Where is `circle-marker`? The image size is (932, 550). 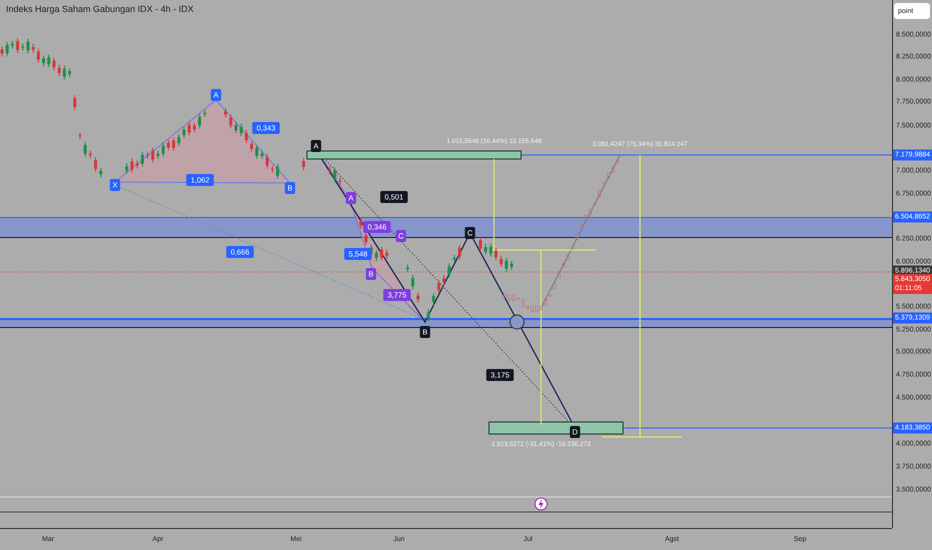
circle-marker is located at coordinates (517, 322).